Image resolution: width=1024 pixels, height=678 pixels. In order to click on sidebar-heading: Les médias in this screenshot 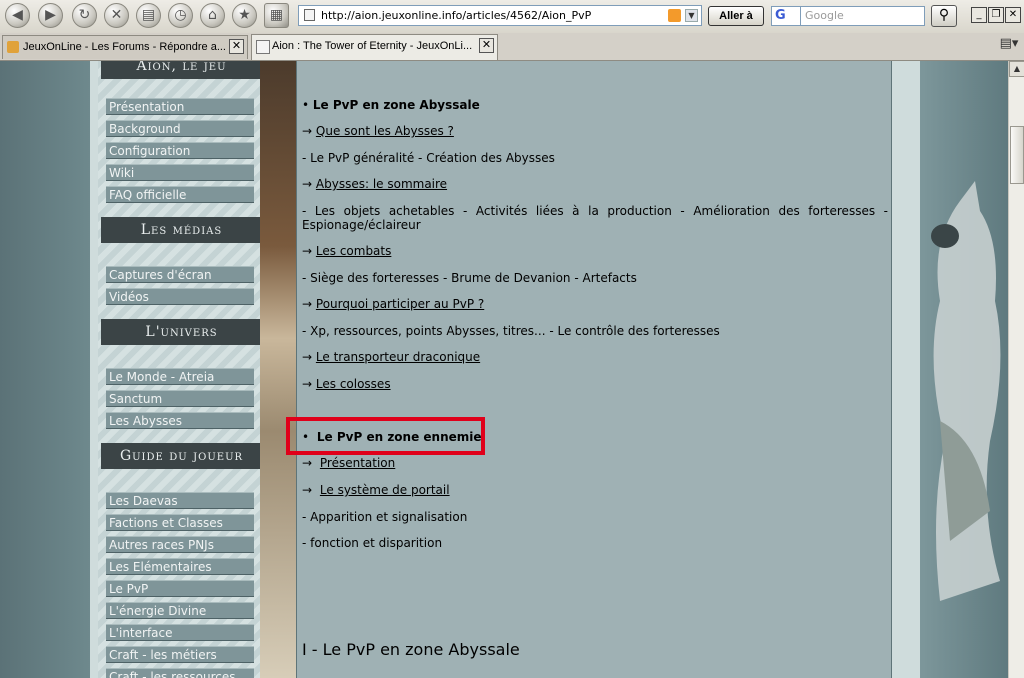, I will do `click(181, 230)`.